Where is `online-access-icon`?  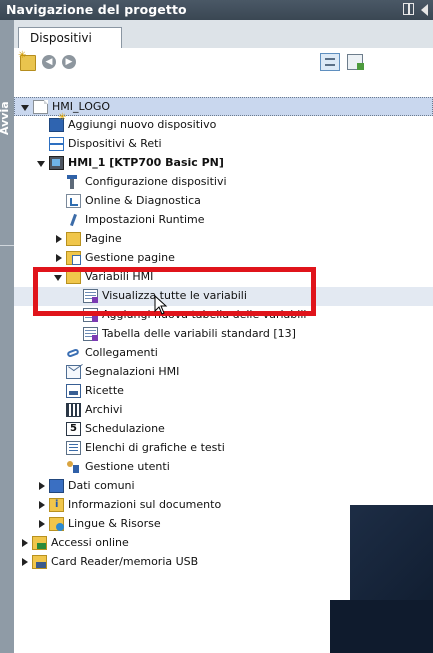
online-access-icon is located at coordinates (39, 543).